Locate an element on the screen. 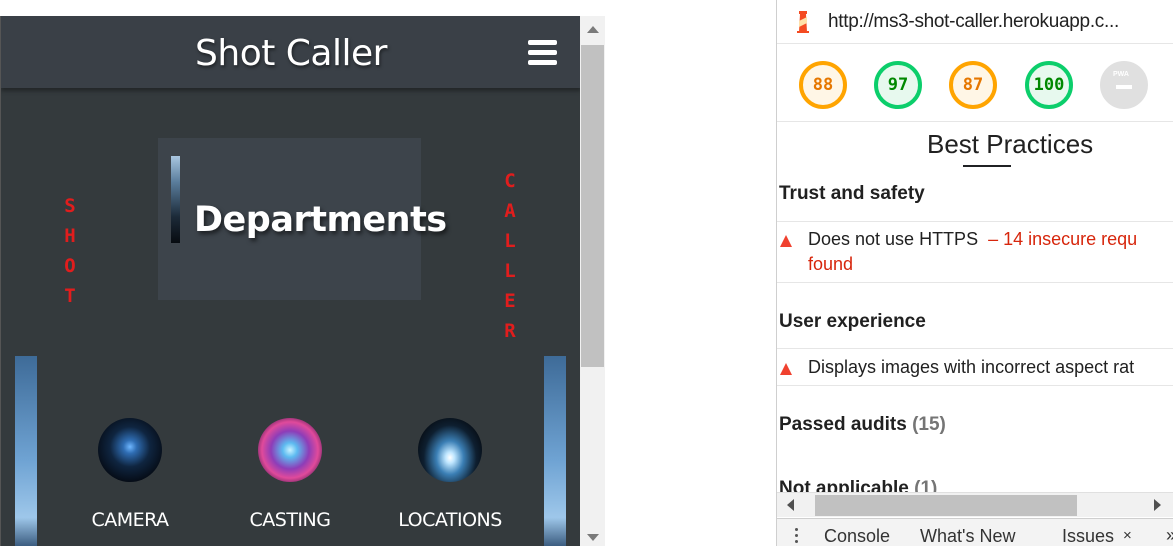 Image resolution: width=1173 pixels, height=546 pixels. tab-whats-new: What's New is located at coordinates (967, 536).